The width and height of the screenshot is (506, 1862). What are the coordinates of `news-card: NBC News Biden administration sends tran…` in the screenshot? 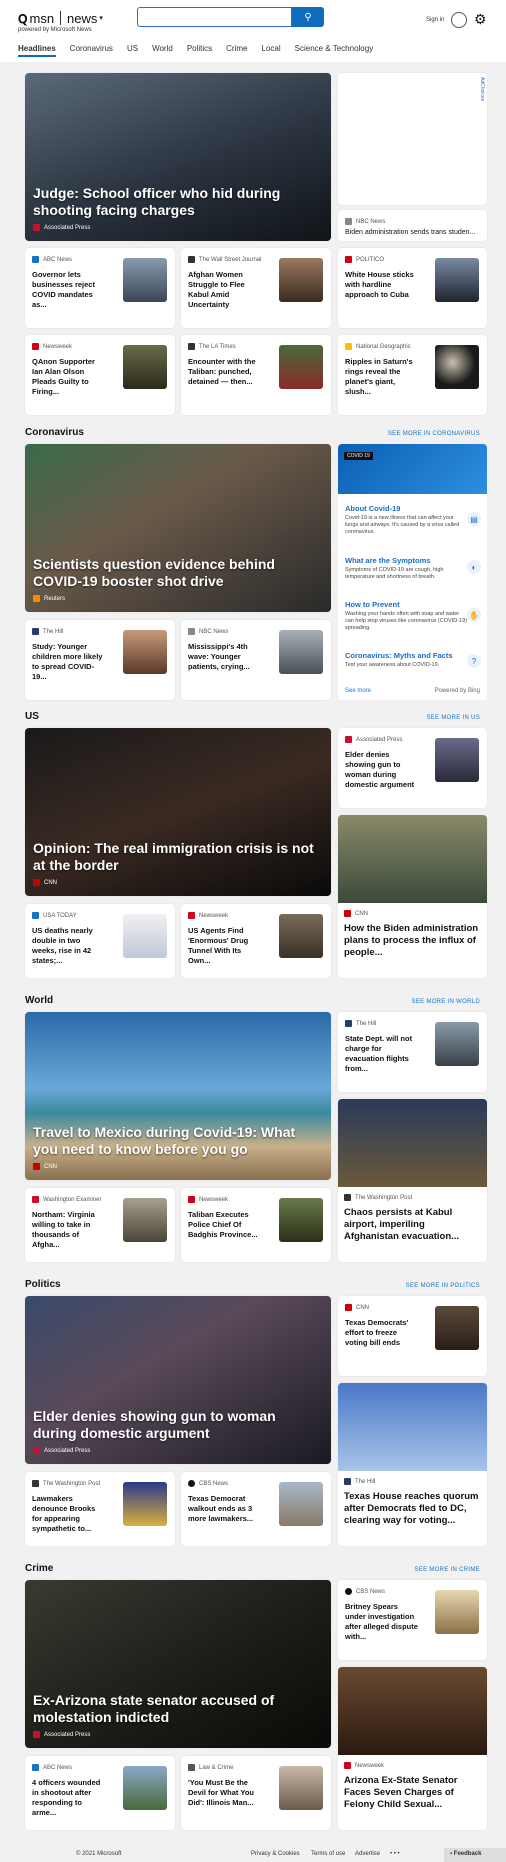 It's located at (412, 225).